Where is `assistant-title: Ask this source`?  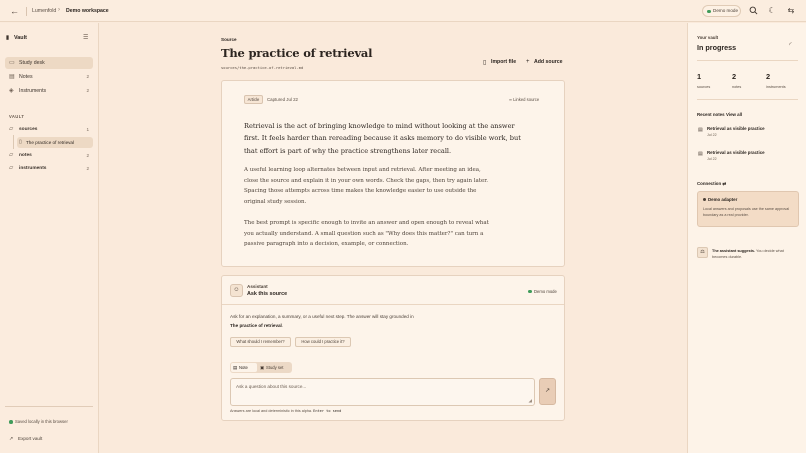 assistant-title: Ask this source is located at coordinates (267, 294).